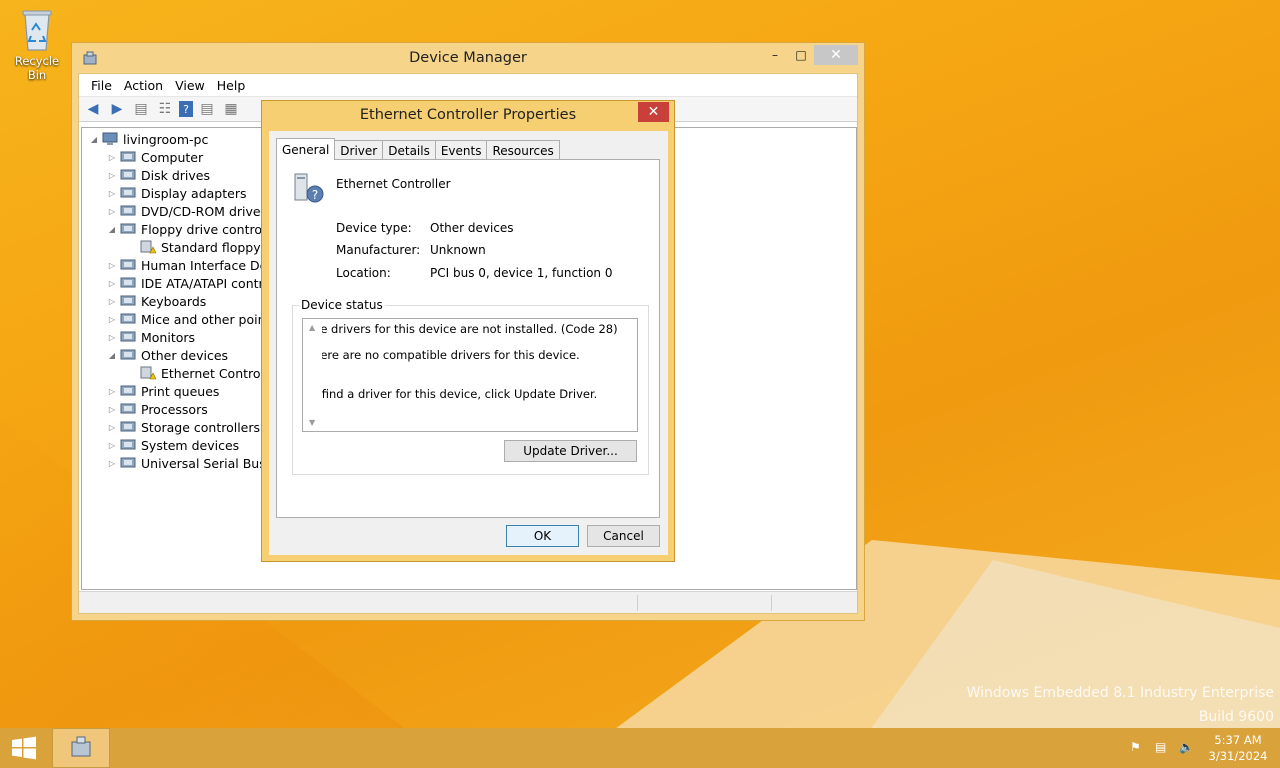  I want to click on device-type-value: Other devices, so click(472, 228).